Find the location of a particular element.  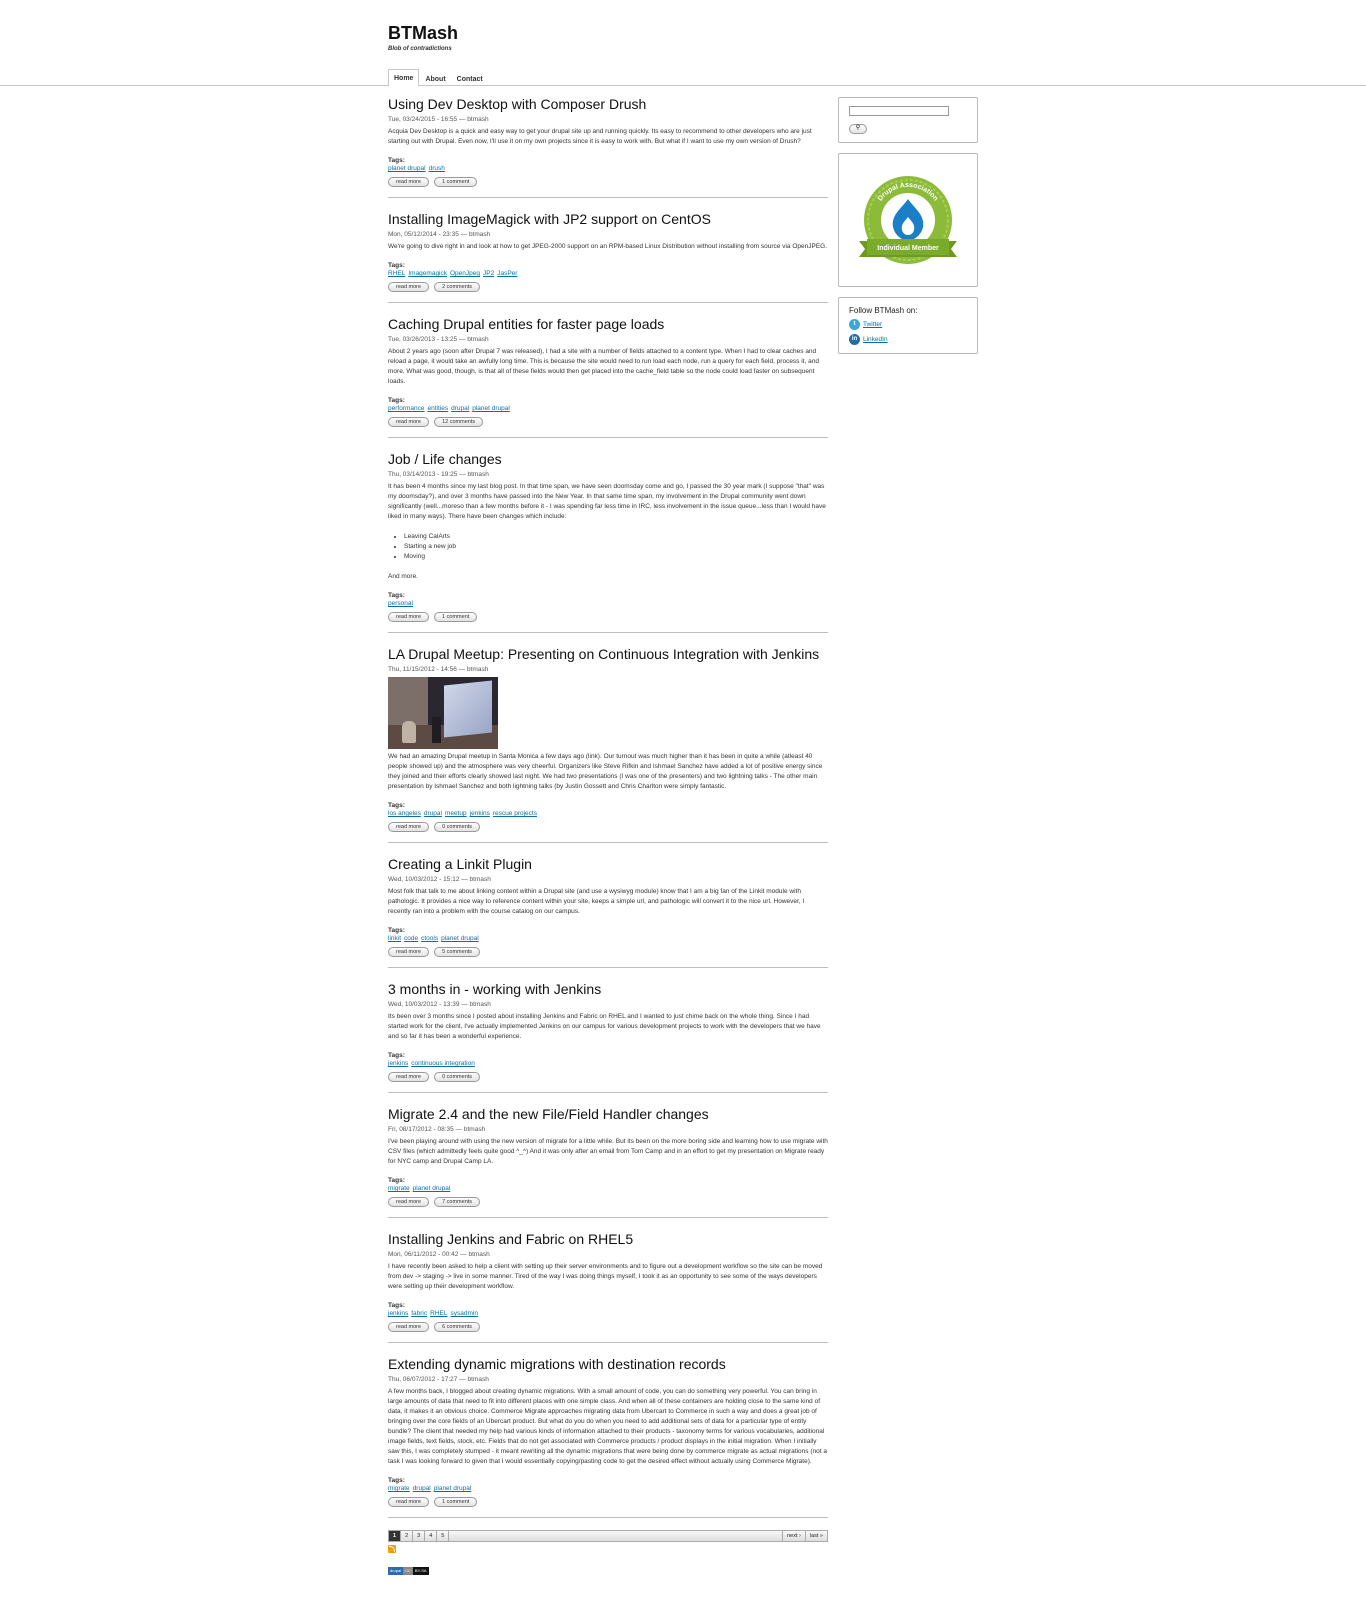

node-links: read more 1 comment is located at coordinates (608, 182).